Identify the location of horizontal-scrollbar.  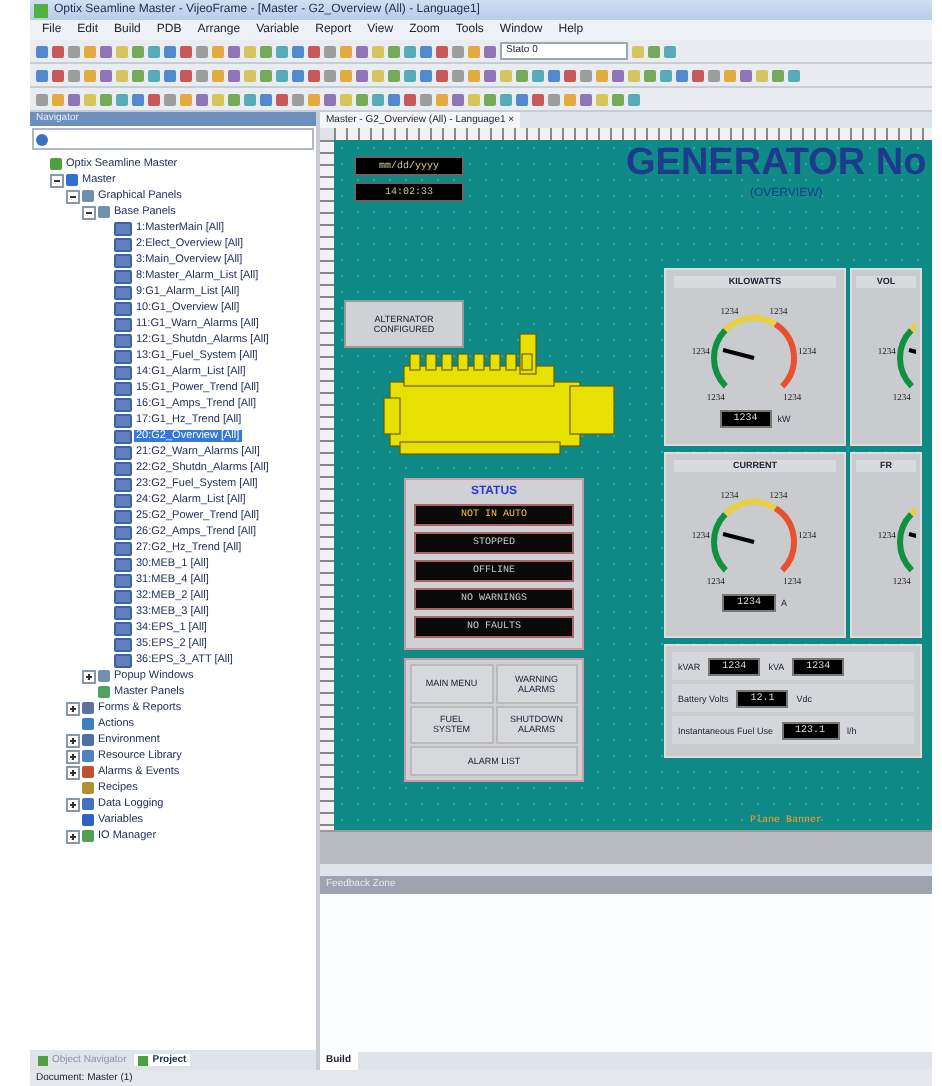
(626, 847).